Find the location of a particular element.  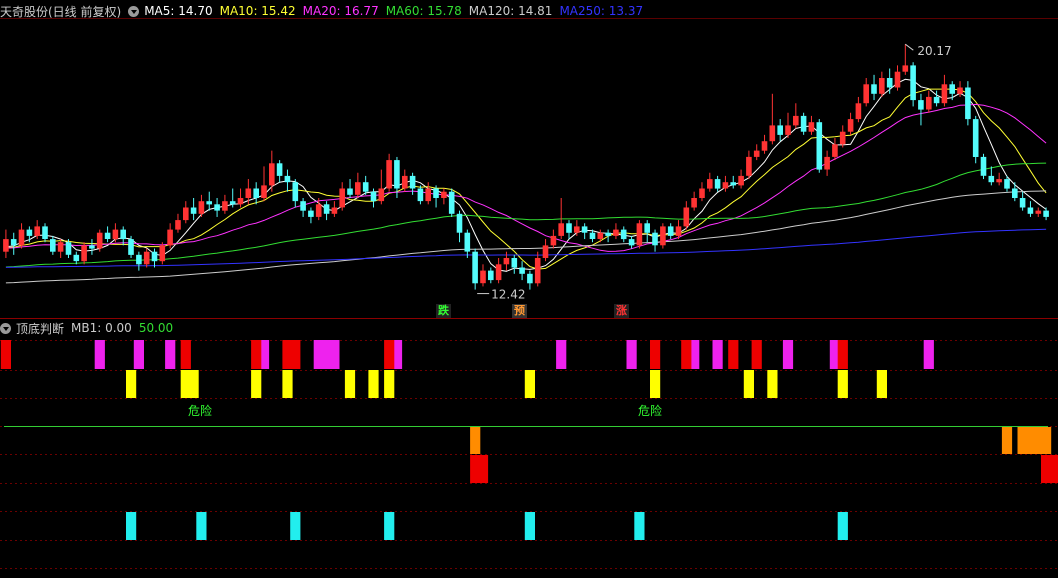

low-price-label: 12.42 is located at coordinates (508, 295).